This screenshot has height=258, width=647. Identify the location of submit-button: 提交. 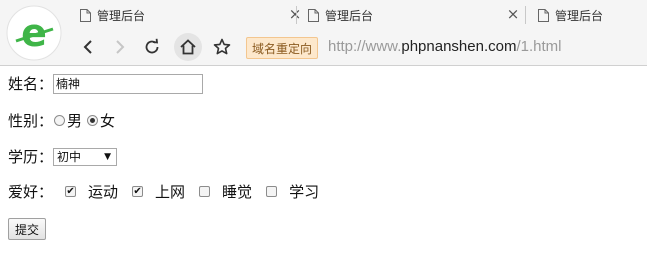
(27, 229).